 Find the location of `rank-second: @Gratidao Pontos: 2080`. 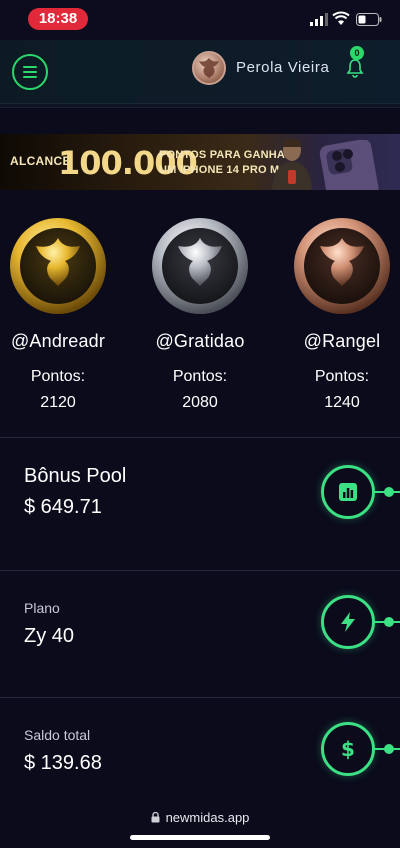

rank-second: @Gratidao Pontos: 2080 is located at coordinates (200, 314).